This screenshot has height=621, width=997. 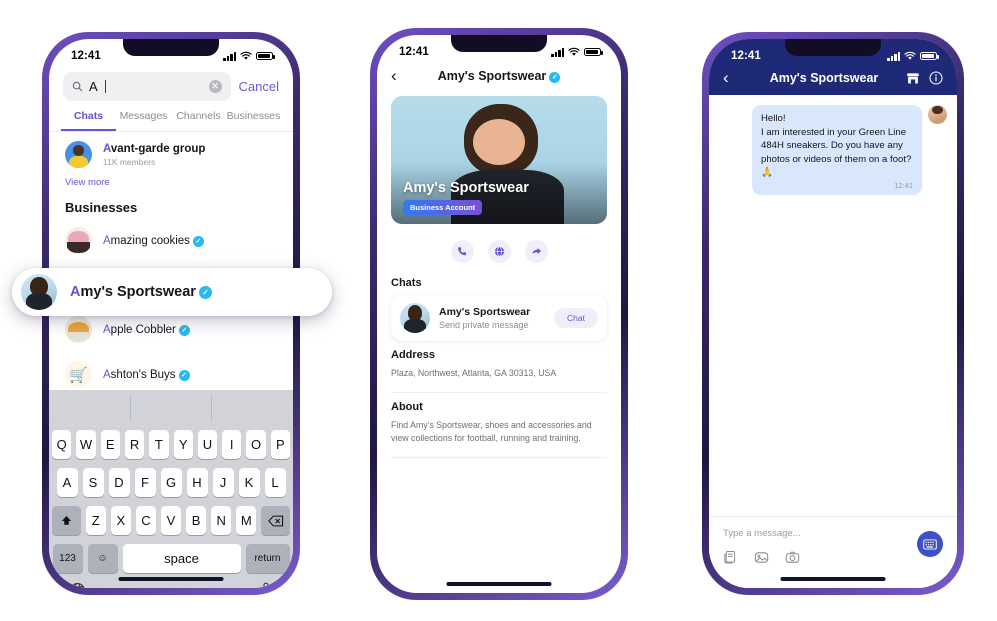 What do you see at coordinates (733, 78) in the screenshot?
I see `back-chevron-icon: ‹` at bounding box center [733, 78].